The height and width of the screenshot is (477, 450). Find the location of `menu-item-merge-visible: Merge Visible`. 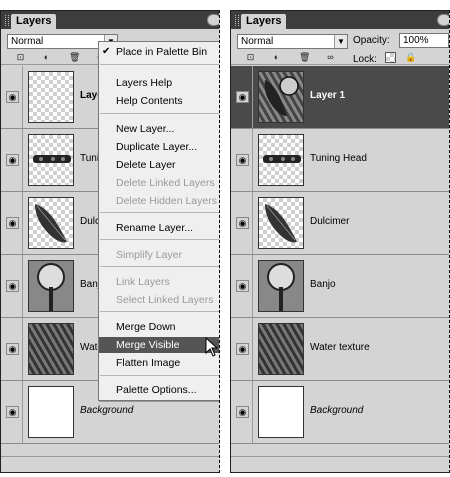

menu-item-merge-visible: Merge Visible is located at coordinates (159, 345).